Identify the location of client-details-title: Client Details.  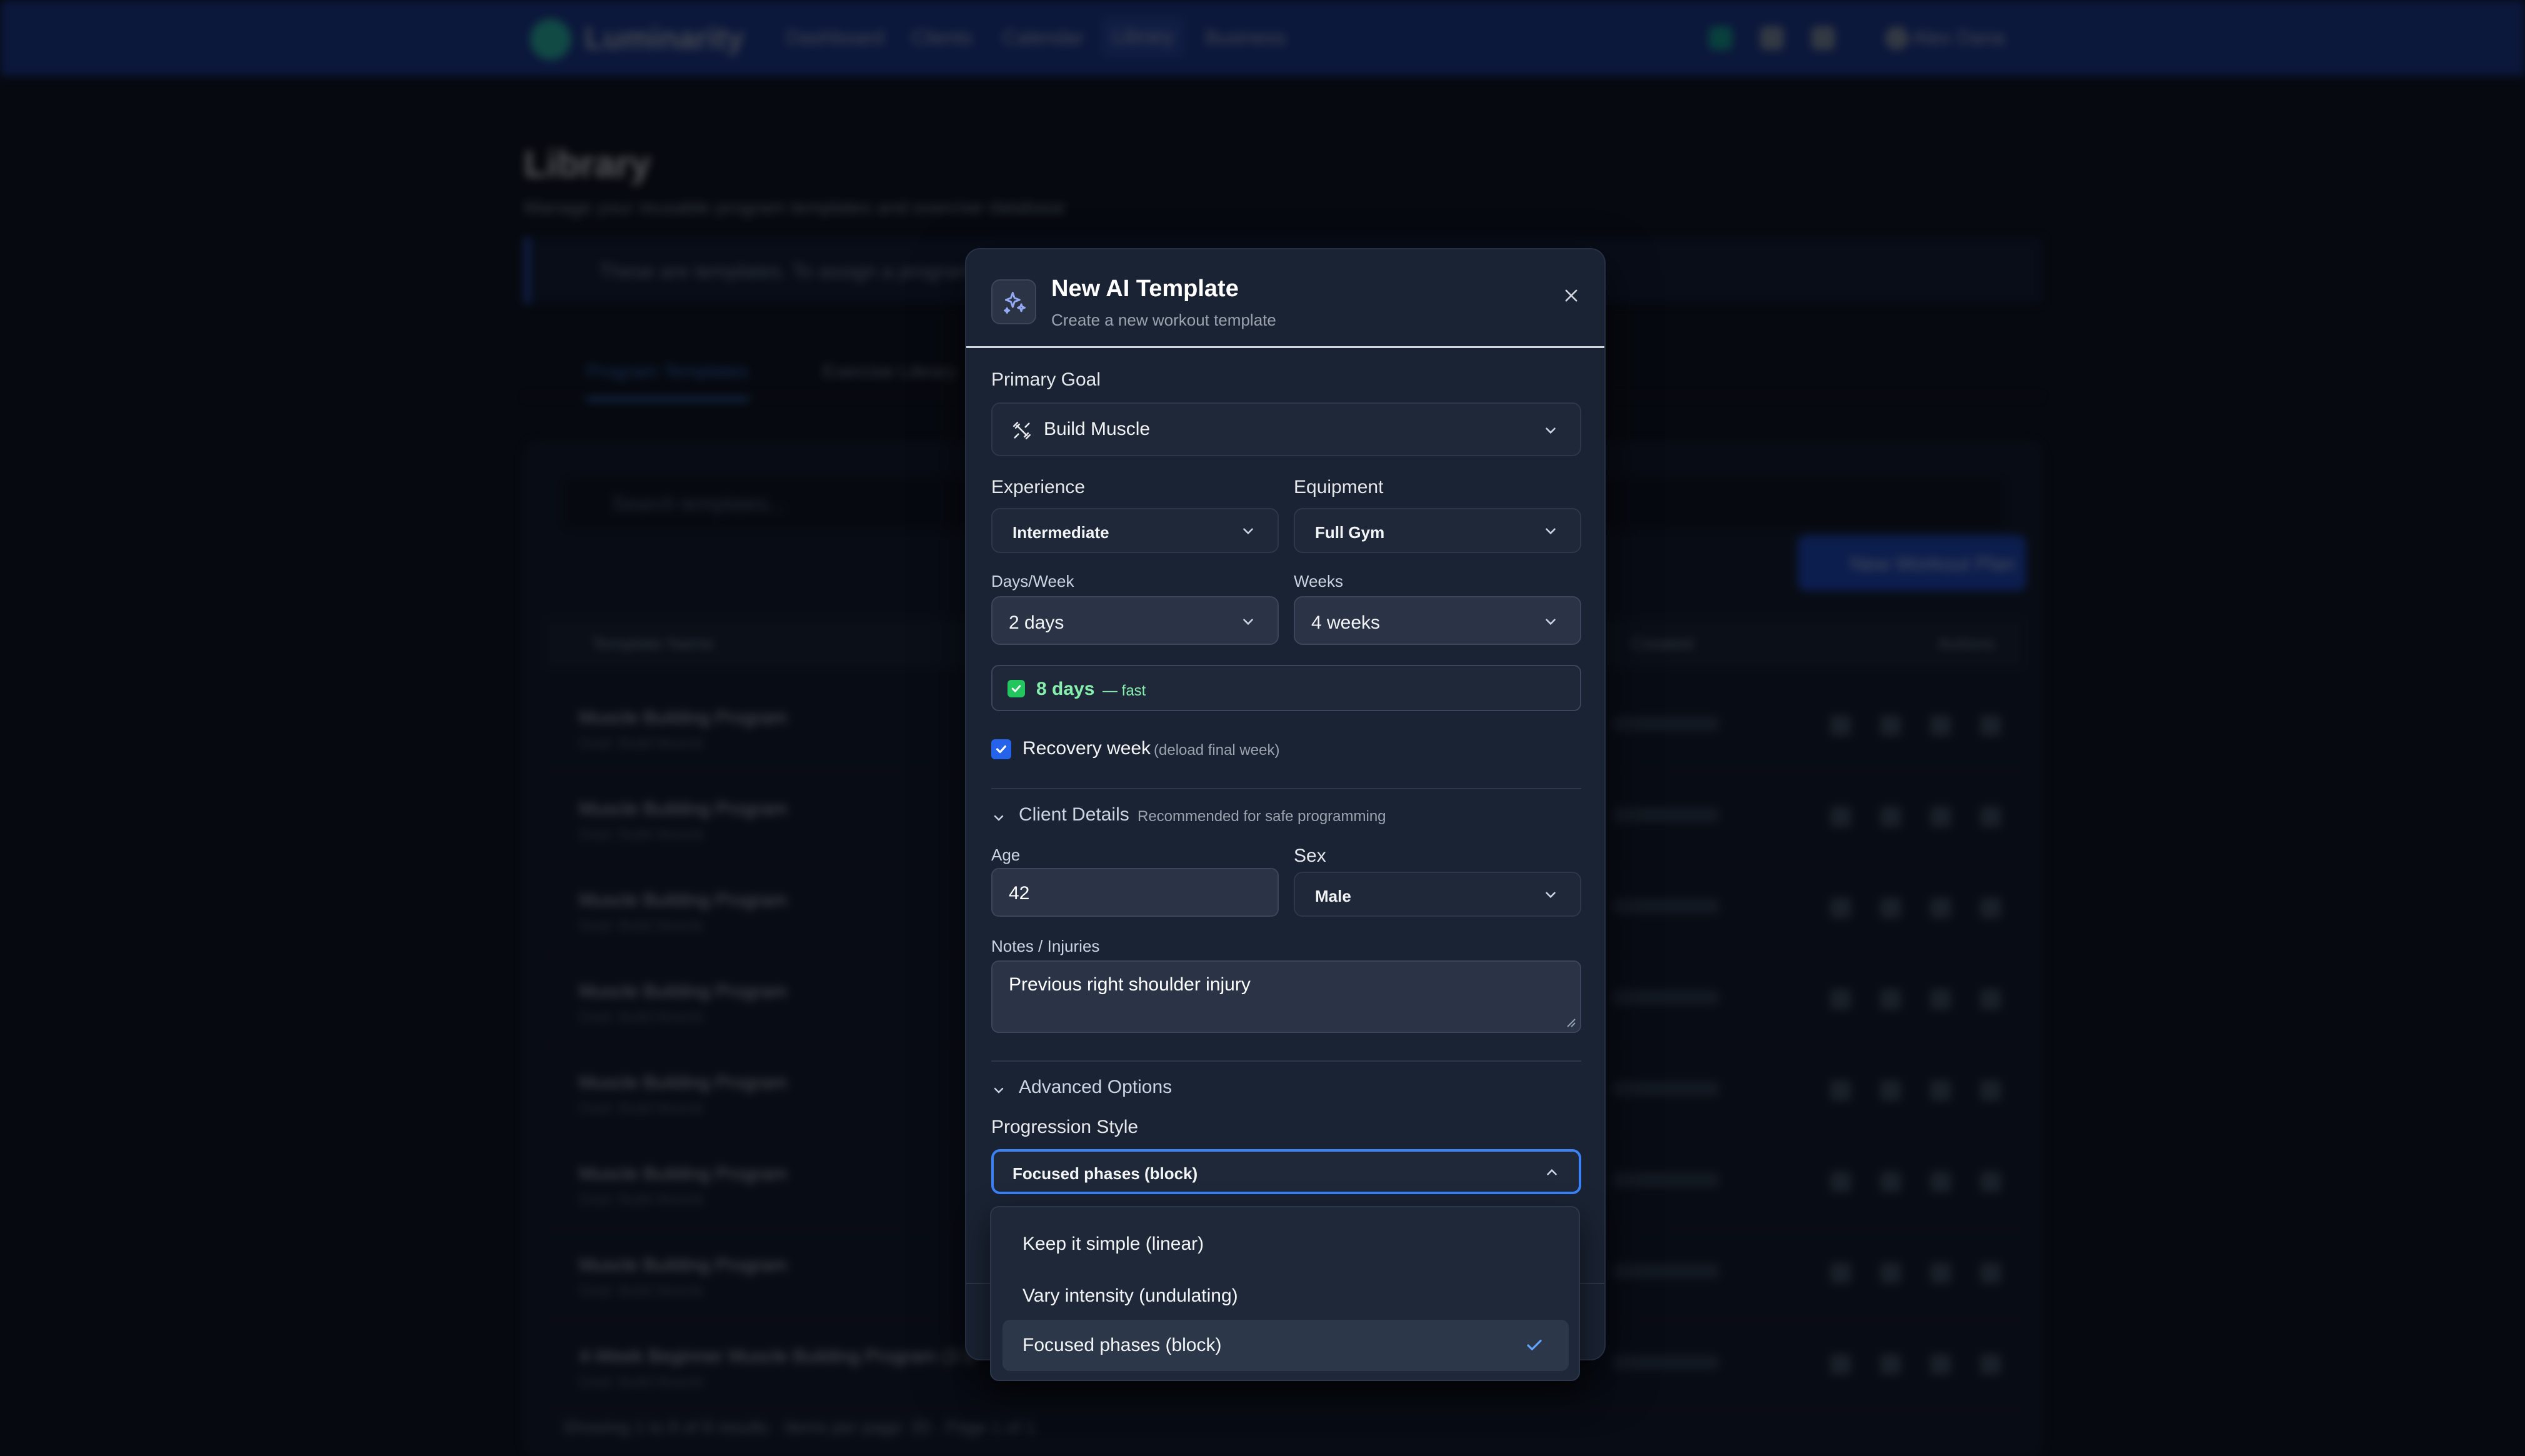
(1074, 814).